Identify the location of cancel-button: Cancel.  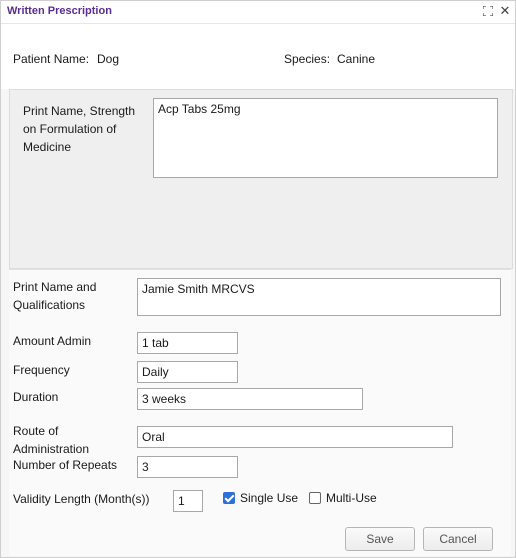
(458, 539).